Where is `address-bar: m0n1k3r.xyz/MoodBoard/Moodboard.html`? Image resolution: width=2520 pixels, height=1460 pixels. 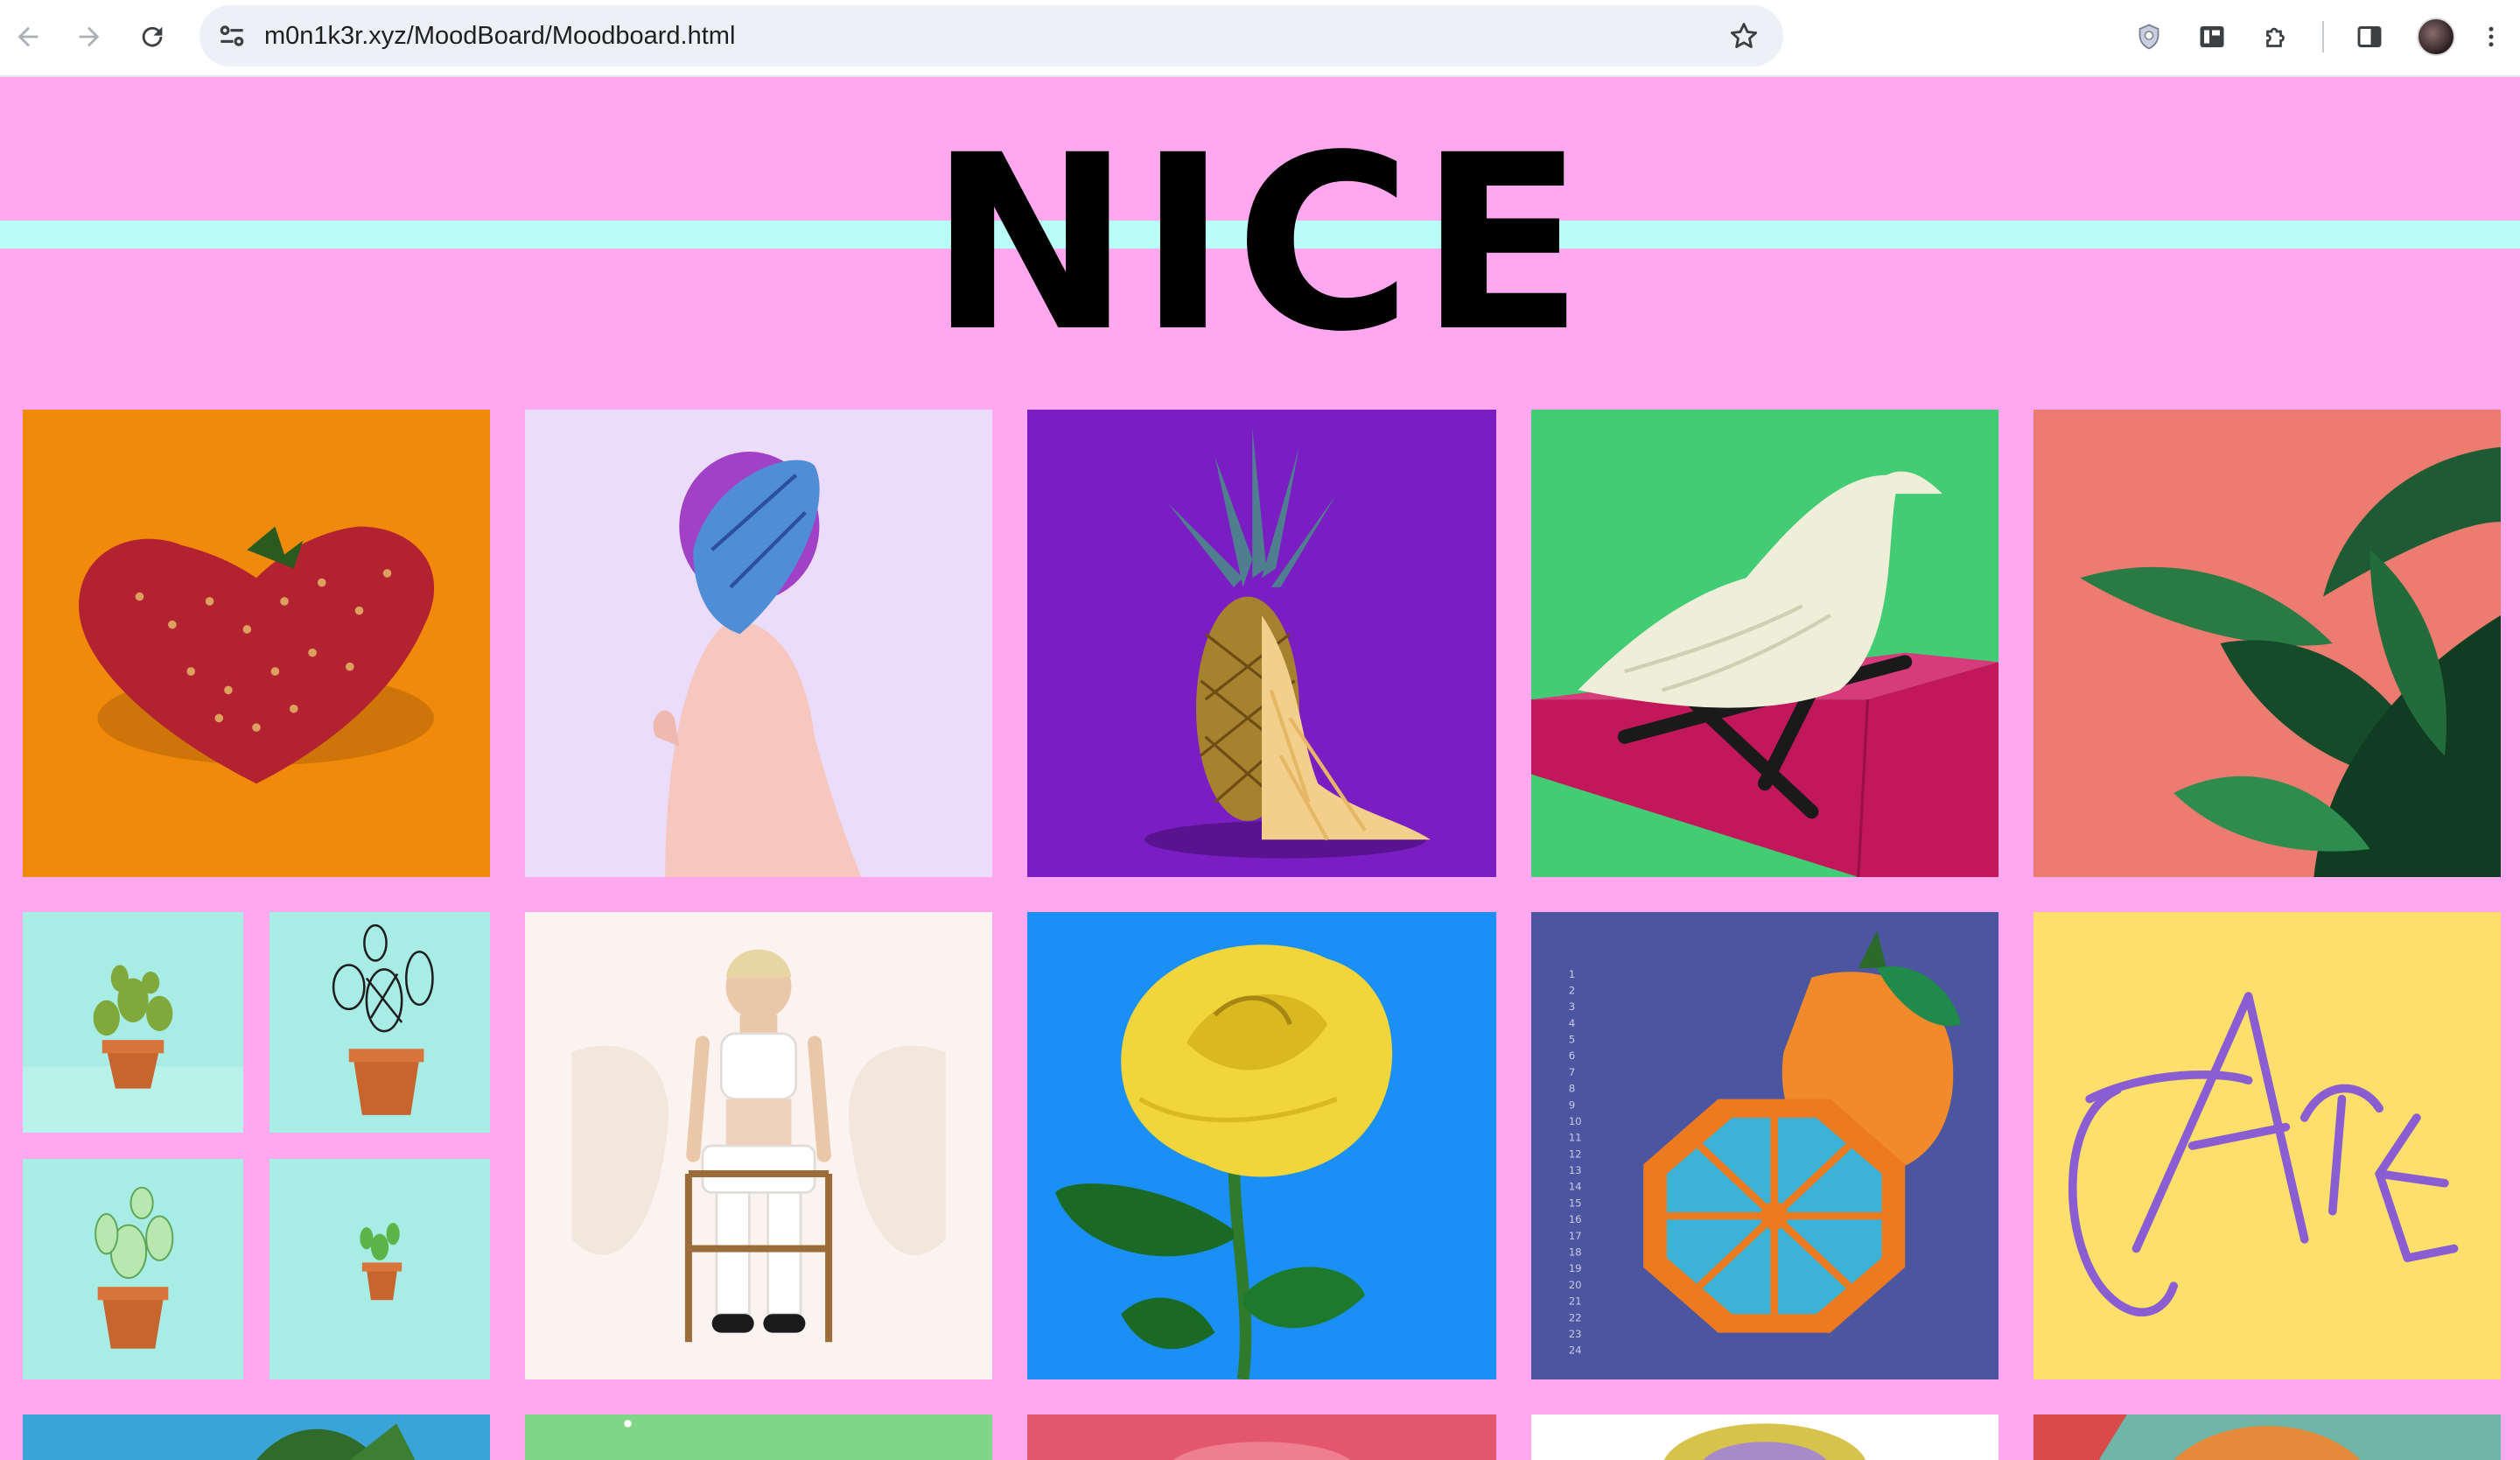
address-bar: m0n1k3r.xyz/MoodBoard/Moodboard.html is located at coordinates (991, 36).